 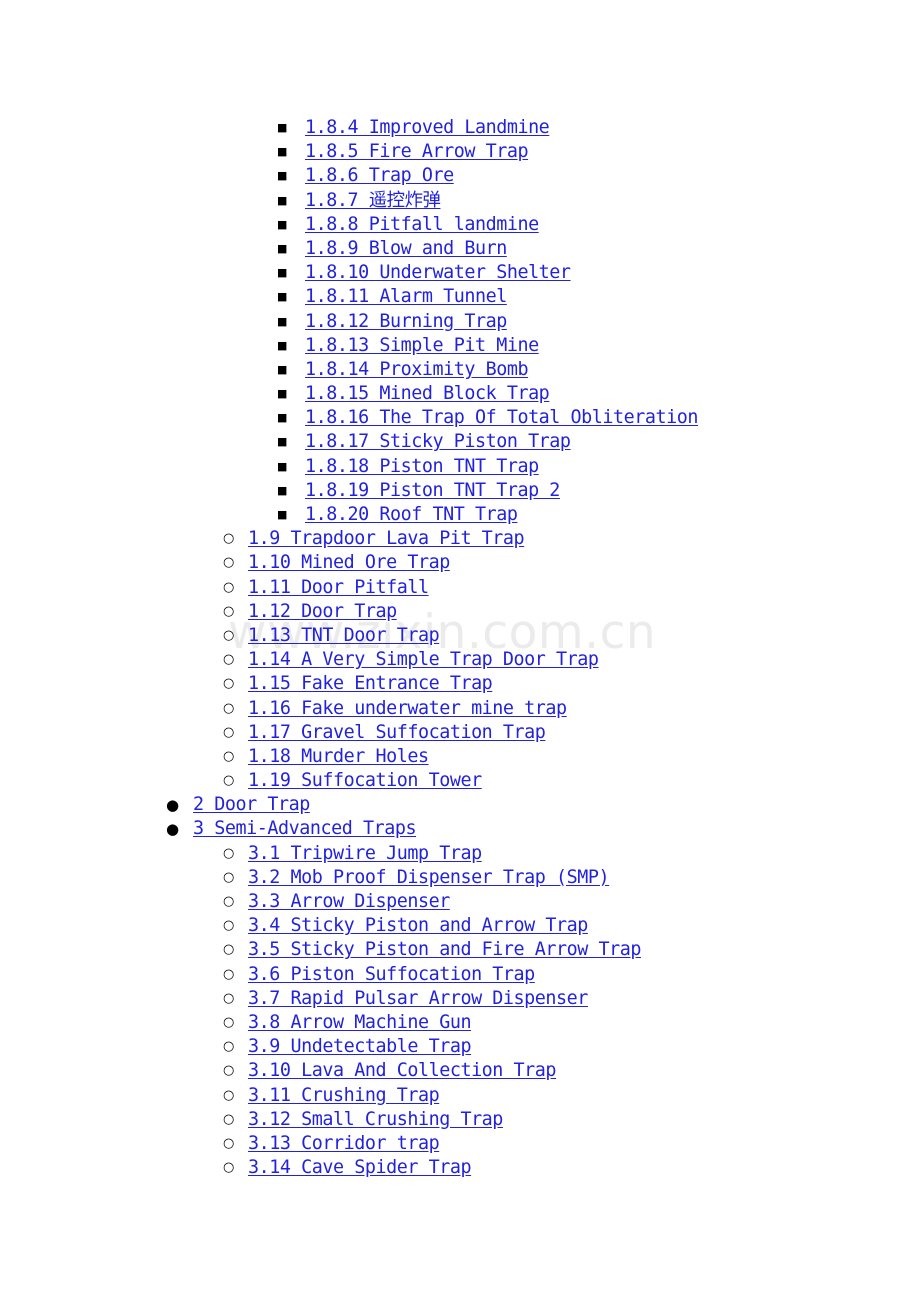 What do you see at coordinates (444, 950) in the screenshot?
I see `toc-link: 3.5 Sticky Piston and Fire Arrow Trap` at bounding box center [444, 950].